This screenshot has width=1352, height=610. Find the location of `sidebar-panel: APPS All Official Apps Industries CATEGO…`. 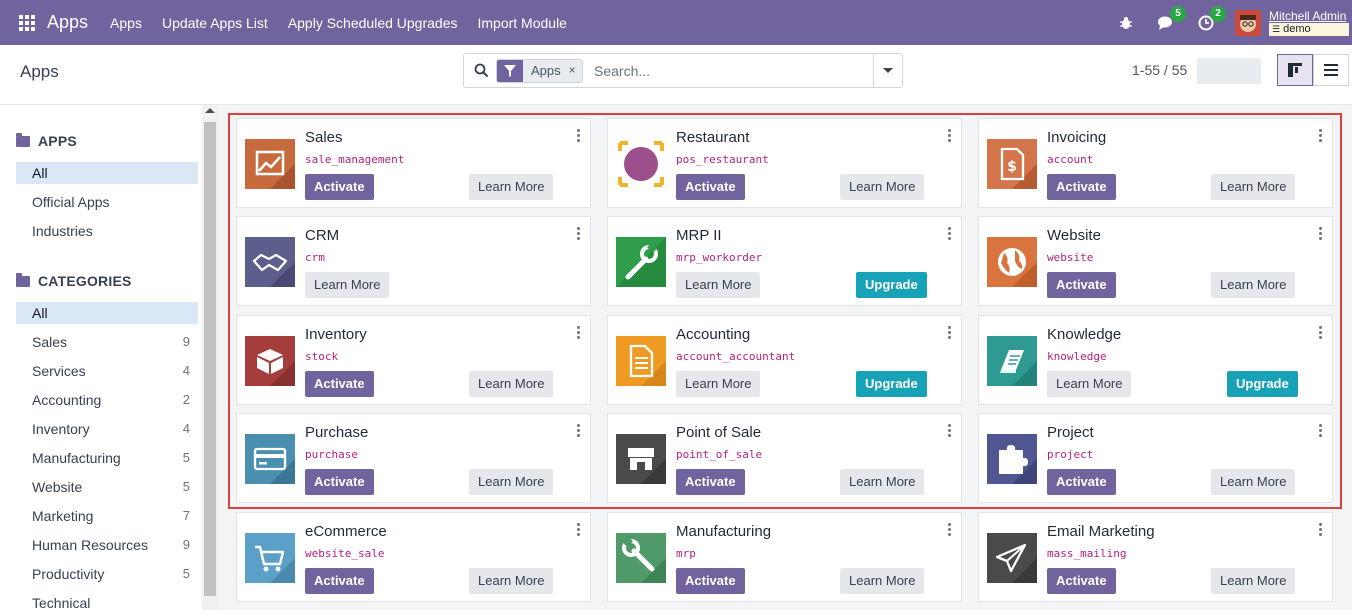

sidebar-panel: APPS All Official Apps Industries CATEGO… is located at coordinates (101, 357).